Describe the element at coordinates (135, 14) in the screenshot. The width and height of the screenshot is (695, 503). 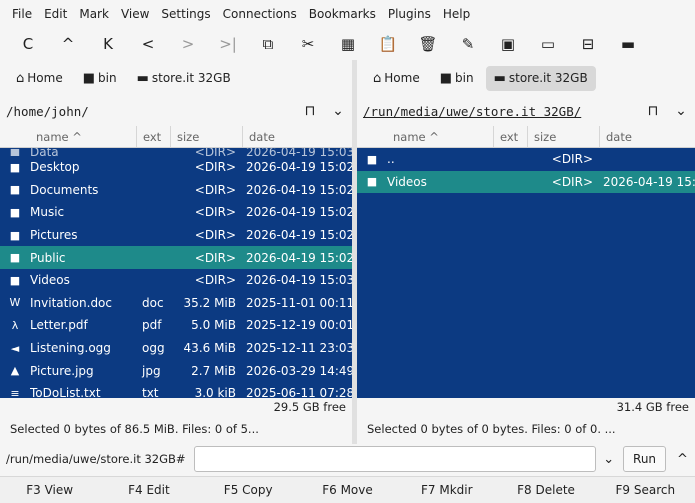
I see `menu-view: View` at that location.